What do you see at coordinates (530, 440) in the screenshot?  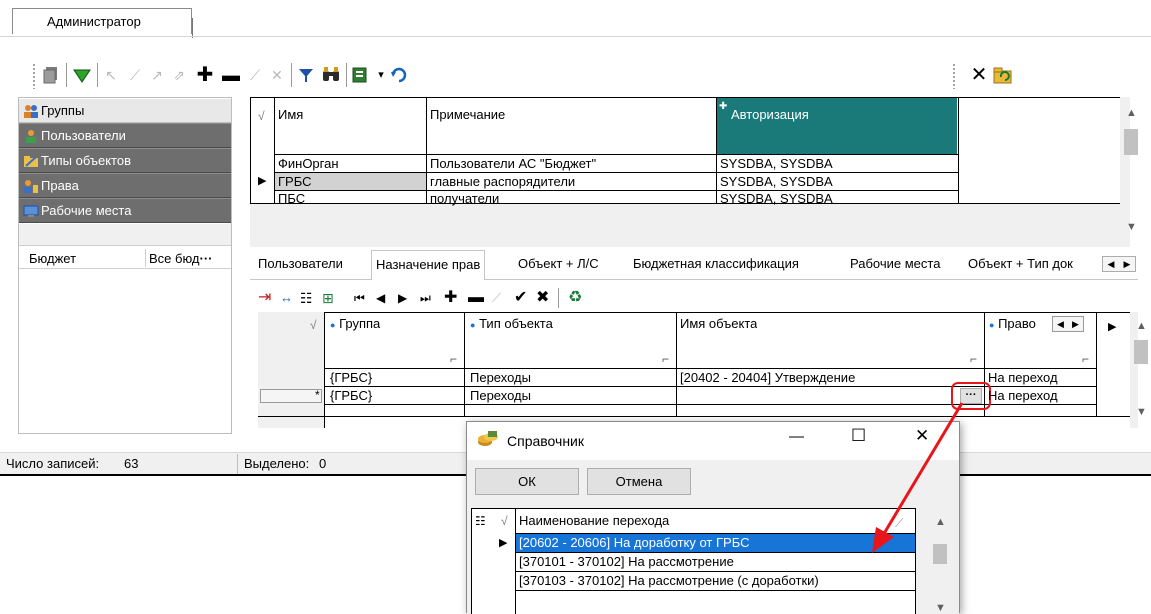 I see `dialog-title-bar: Справочник` at bounding box center [530, 440].